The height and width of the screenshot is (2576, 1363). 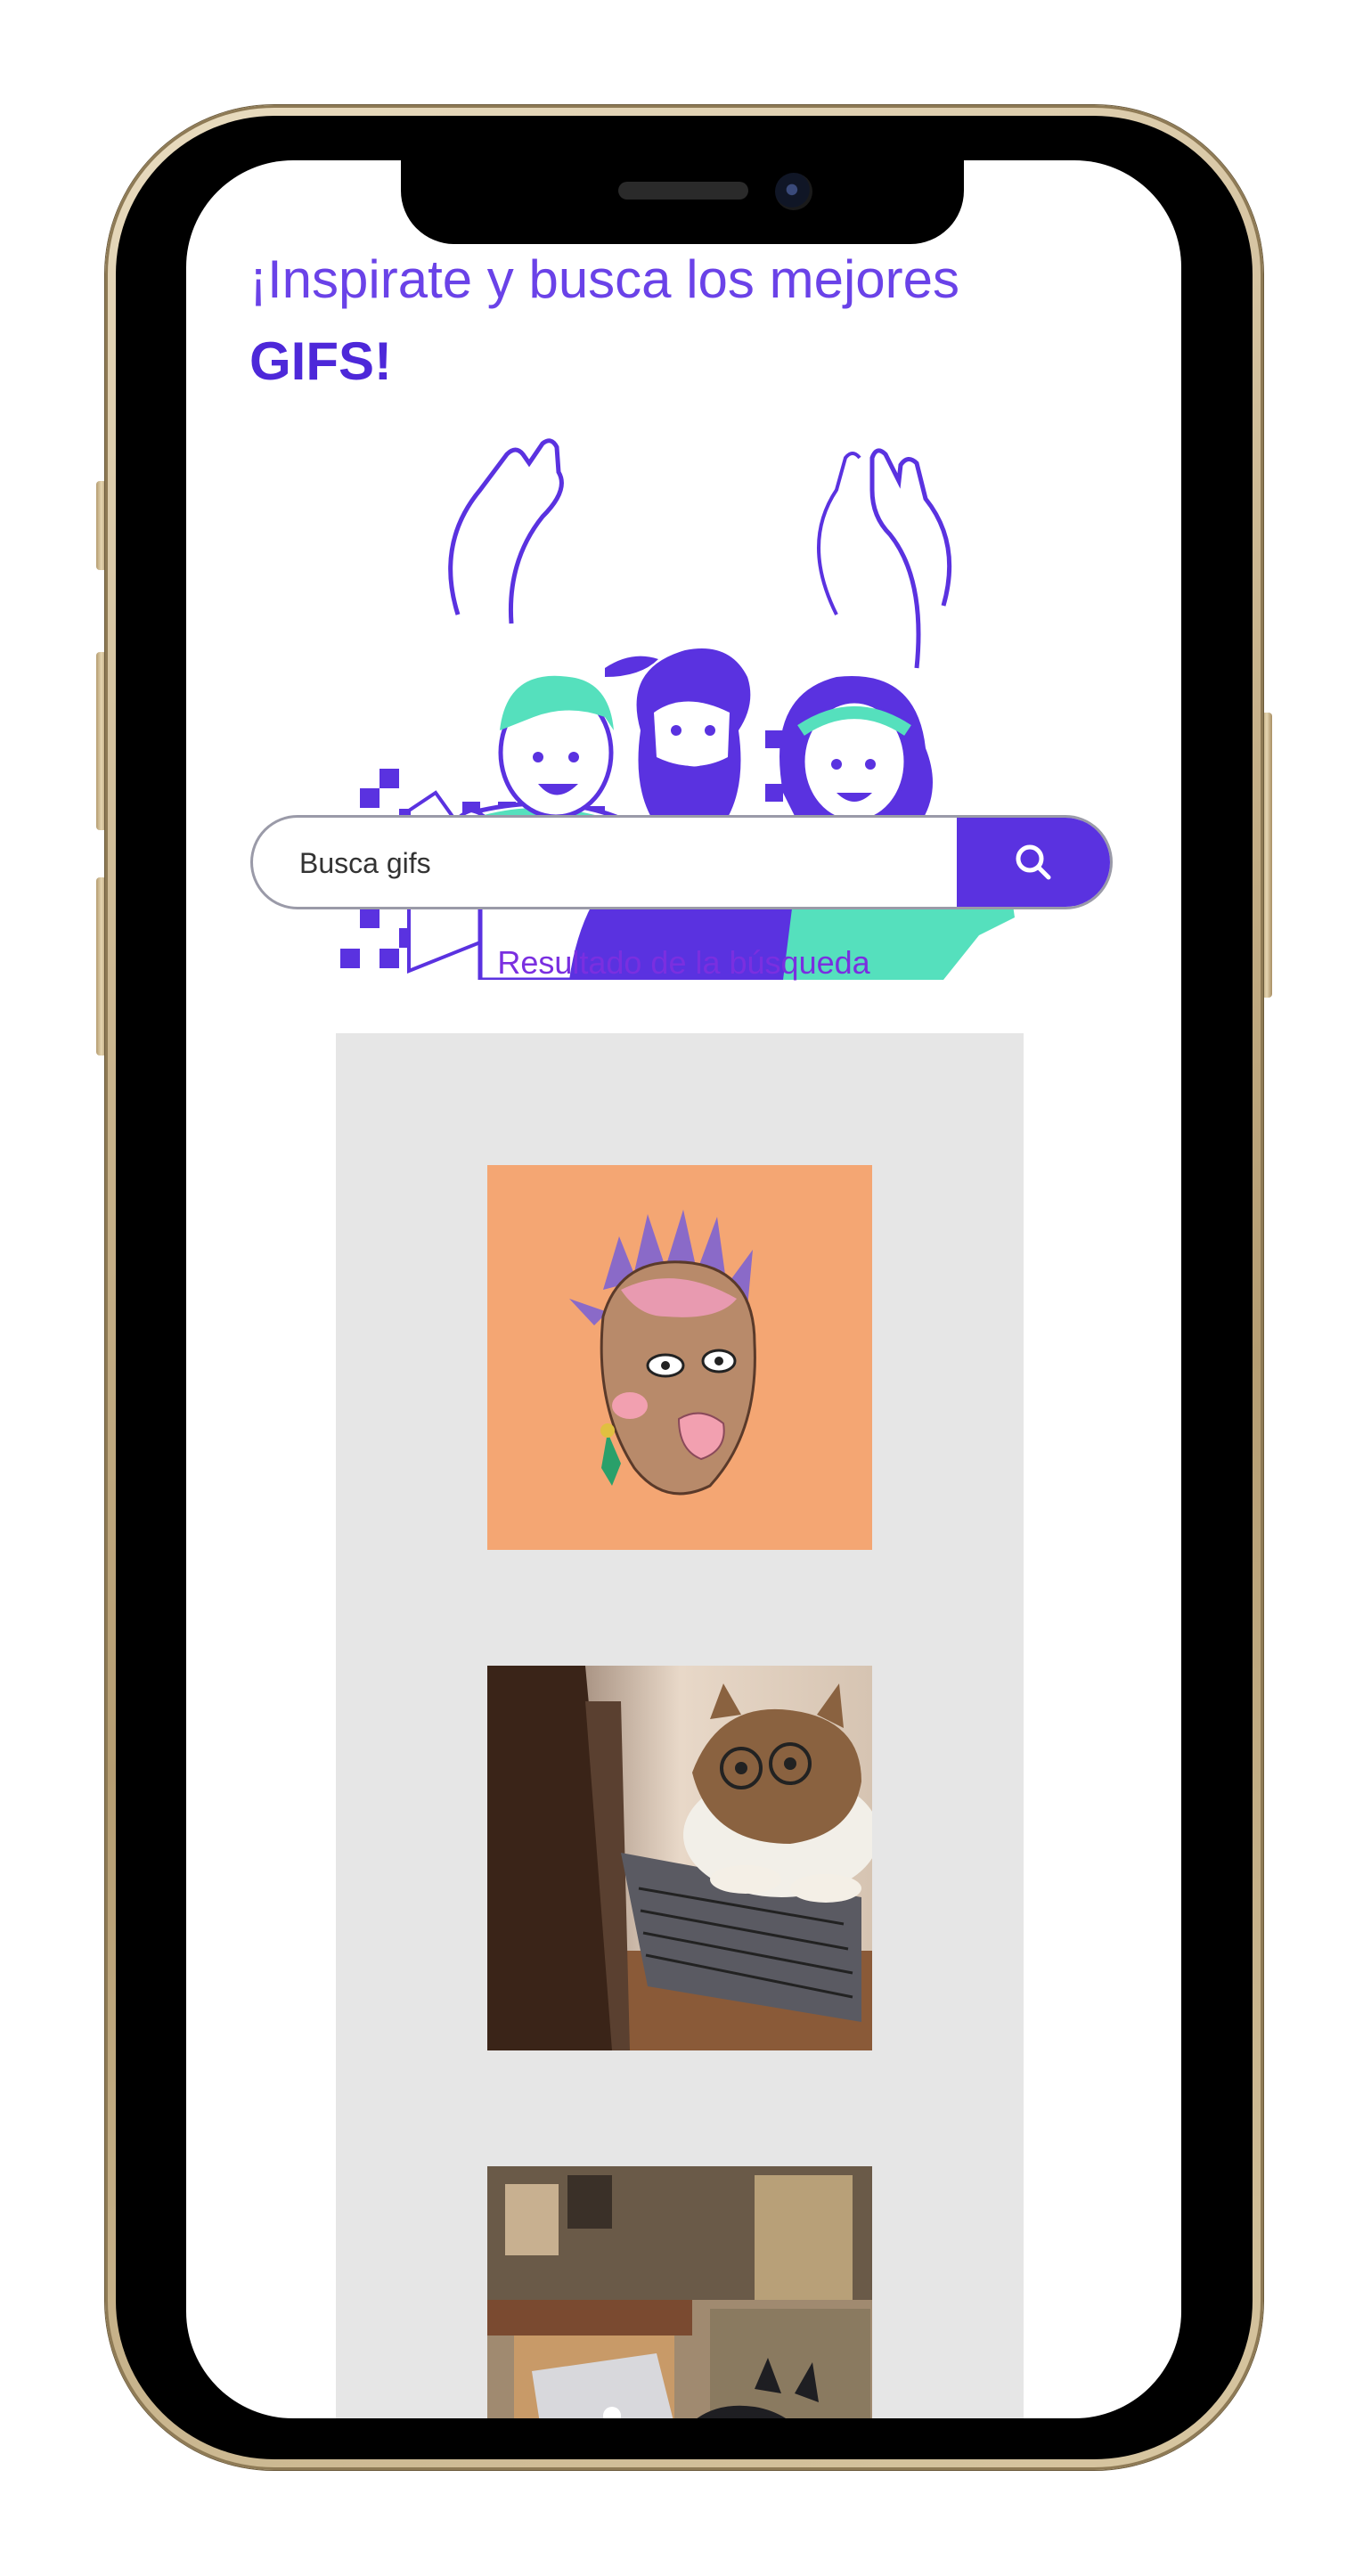 What do you see at coordinates (677, 321) in the screenshot?
I see `page-title: ¡Inspirate y busca los mejores GIFS!` at bounding box center [677, 321].